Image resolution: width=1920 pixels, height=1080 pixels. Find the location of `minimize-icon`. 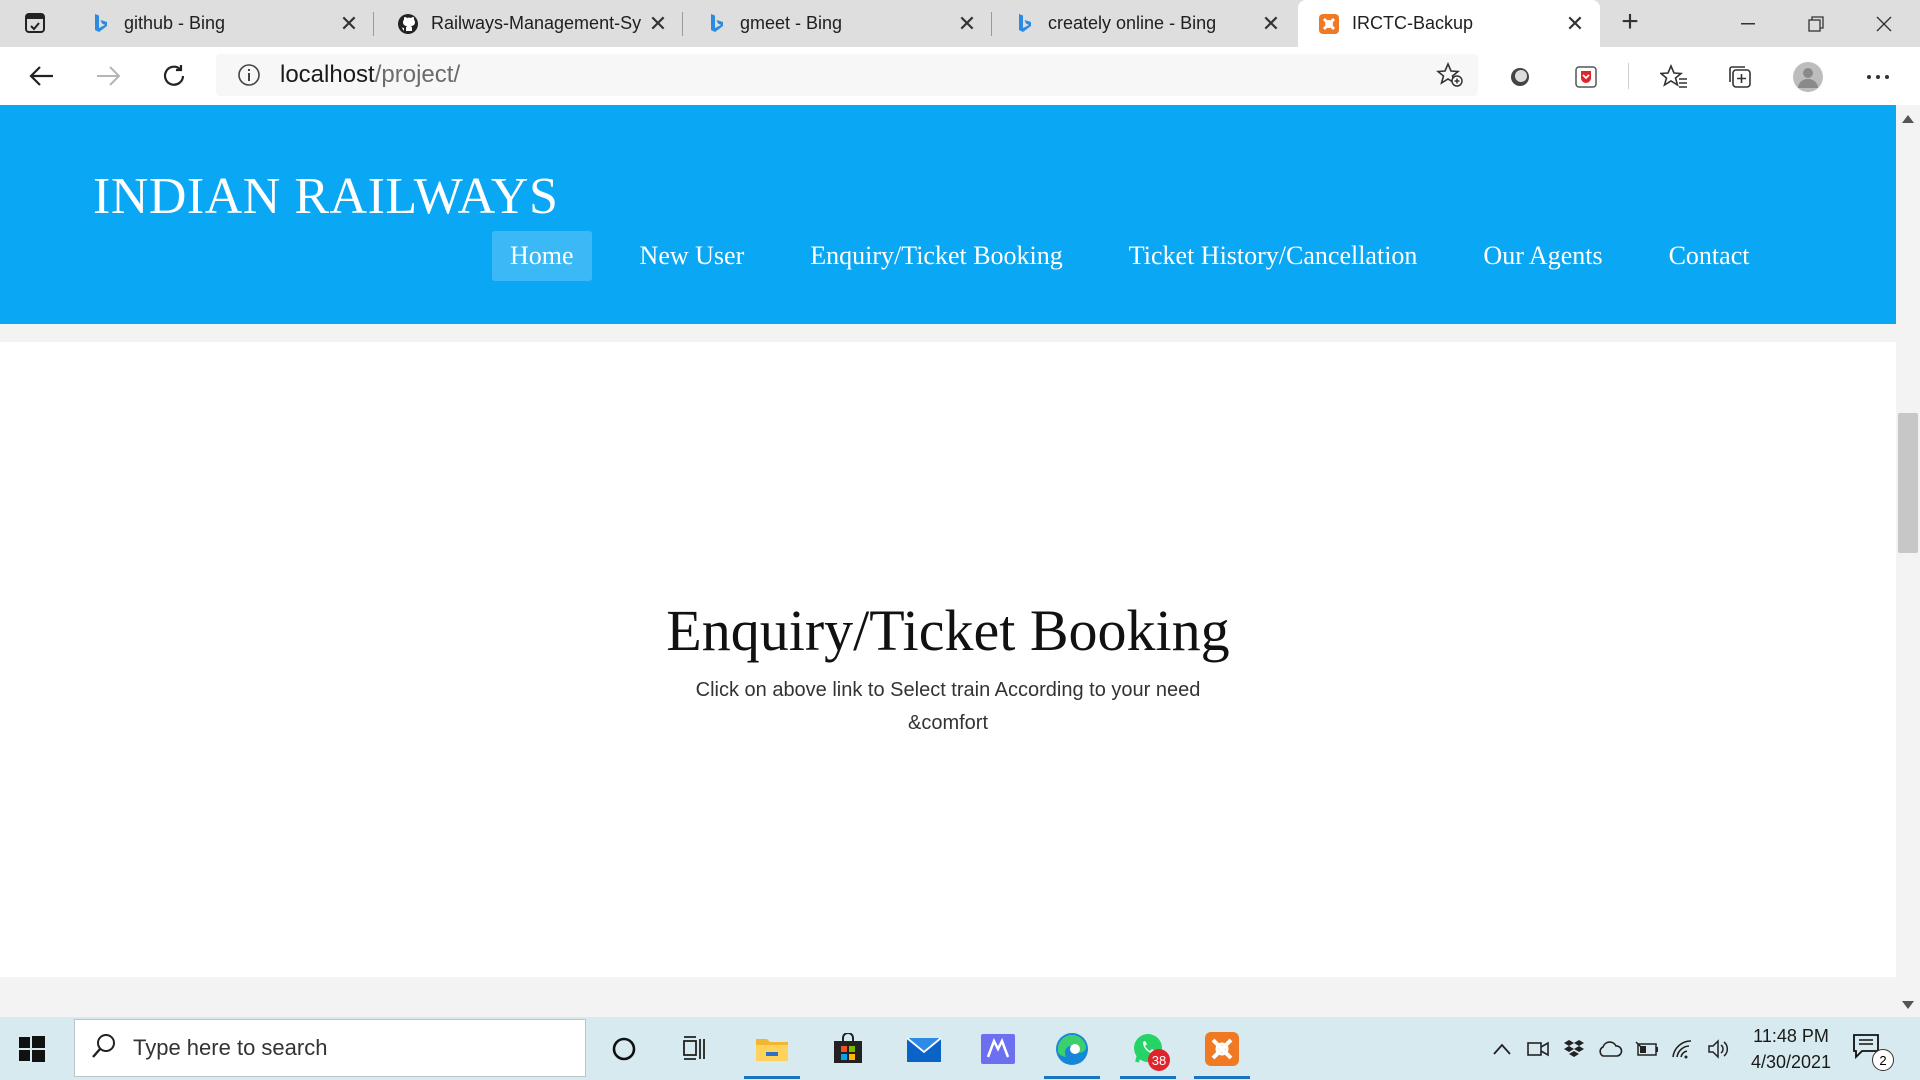

minimize-icon is located at coordinates (1748, 23).